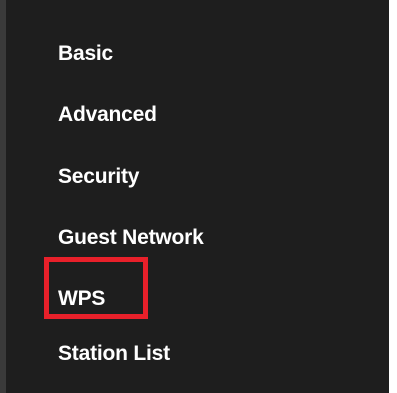 This screenshot has width=397, height=393. Describe the element at coordinates (131, 238) in the screenshot. I see `sidebar-item-guest-network: Guest Network` at that location.